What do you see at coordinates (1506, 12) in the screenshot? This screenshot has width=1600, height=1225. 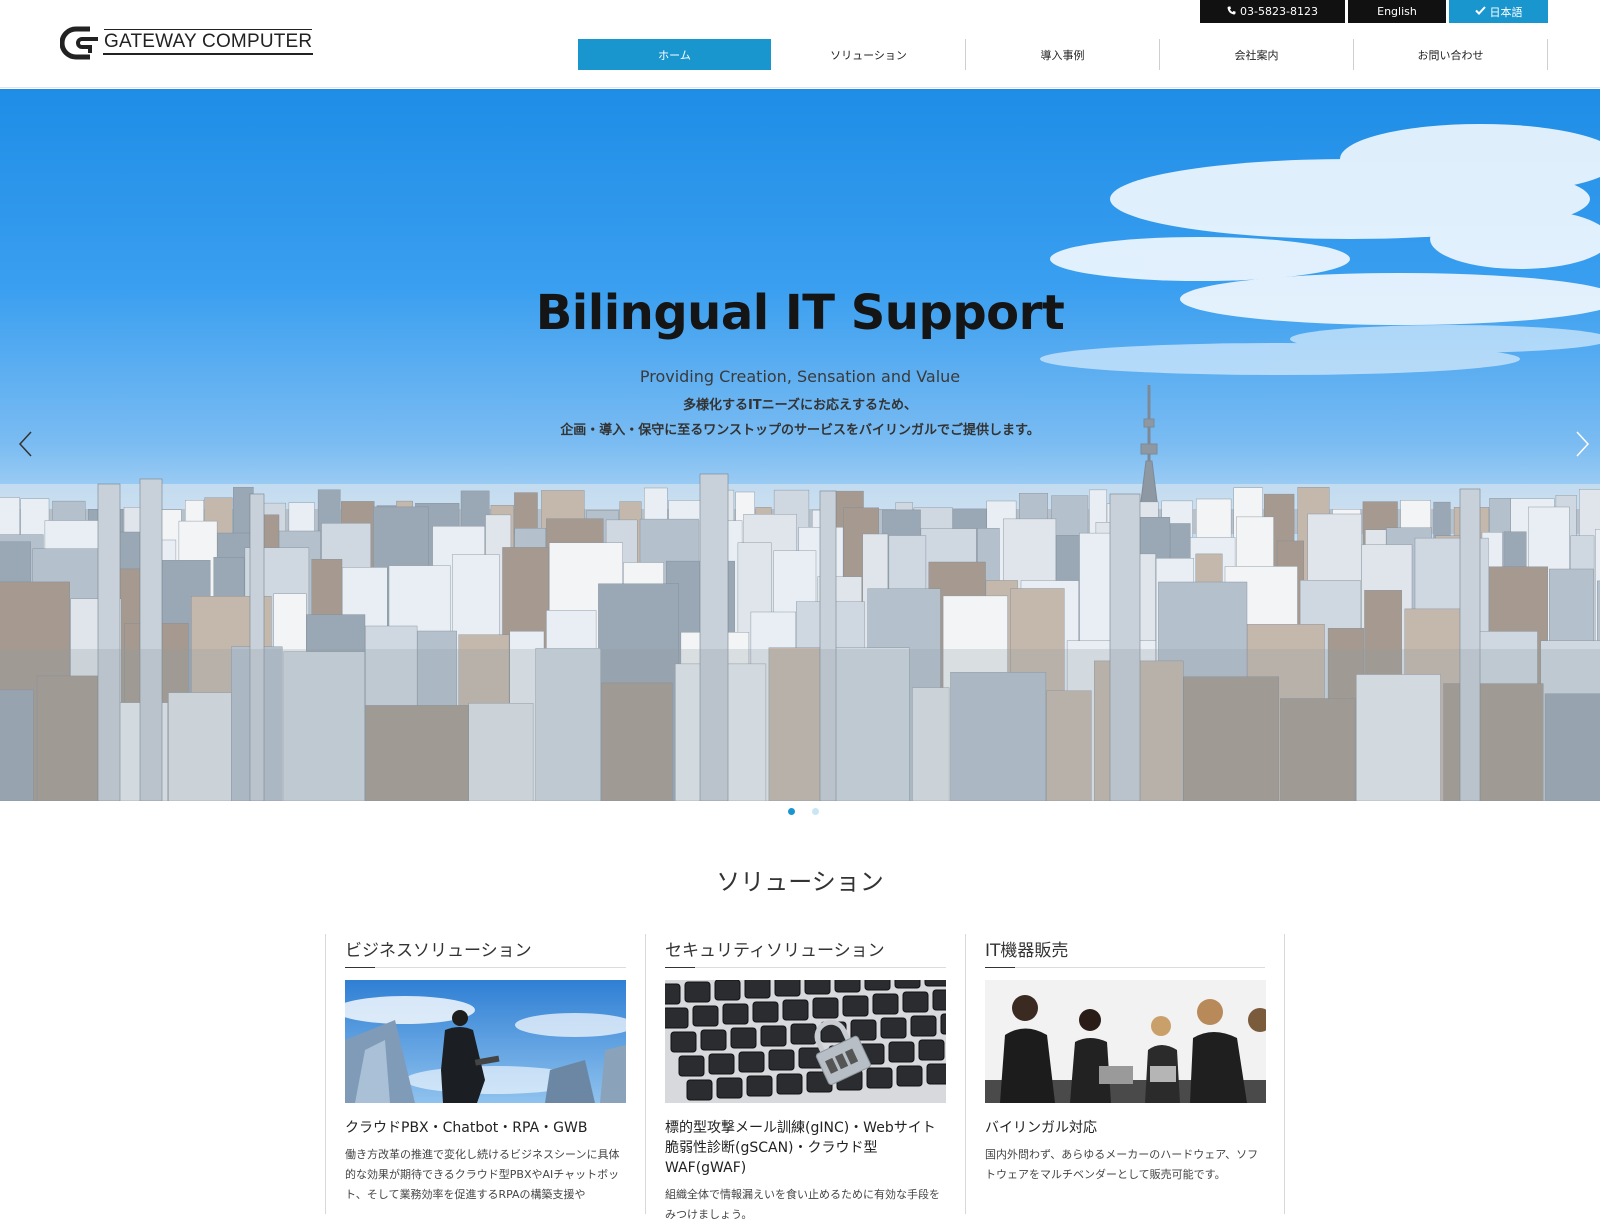 I see `lang-japanese-label: 日本語` at bounding box center [1506, 12].